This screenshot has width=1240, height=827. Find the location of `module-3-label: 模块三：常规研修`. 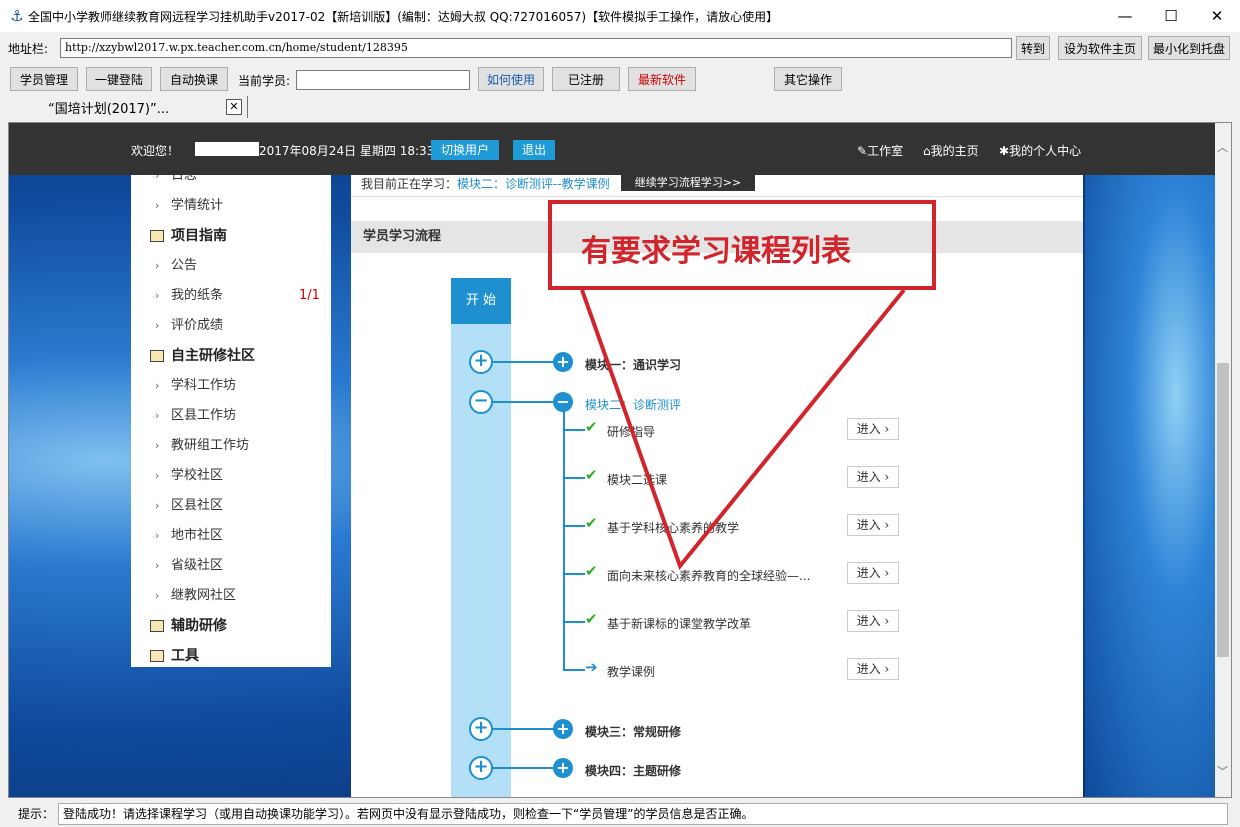

module-3-label: 模块三：常规研修 is located at coordinates (633, 731).